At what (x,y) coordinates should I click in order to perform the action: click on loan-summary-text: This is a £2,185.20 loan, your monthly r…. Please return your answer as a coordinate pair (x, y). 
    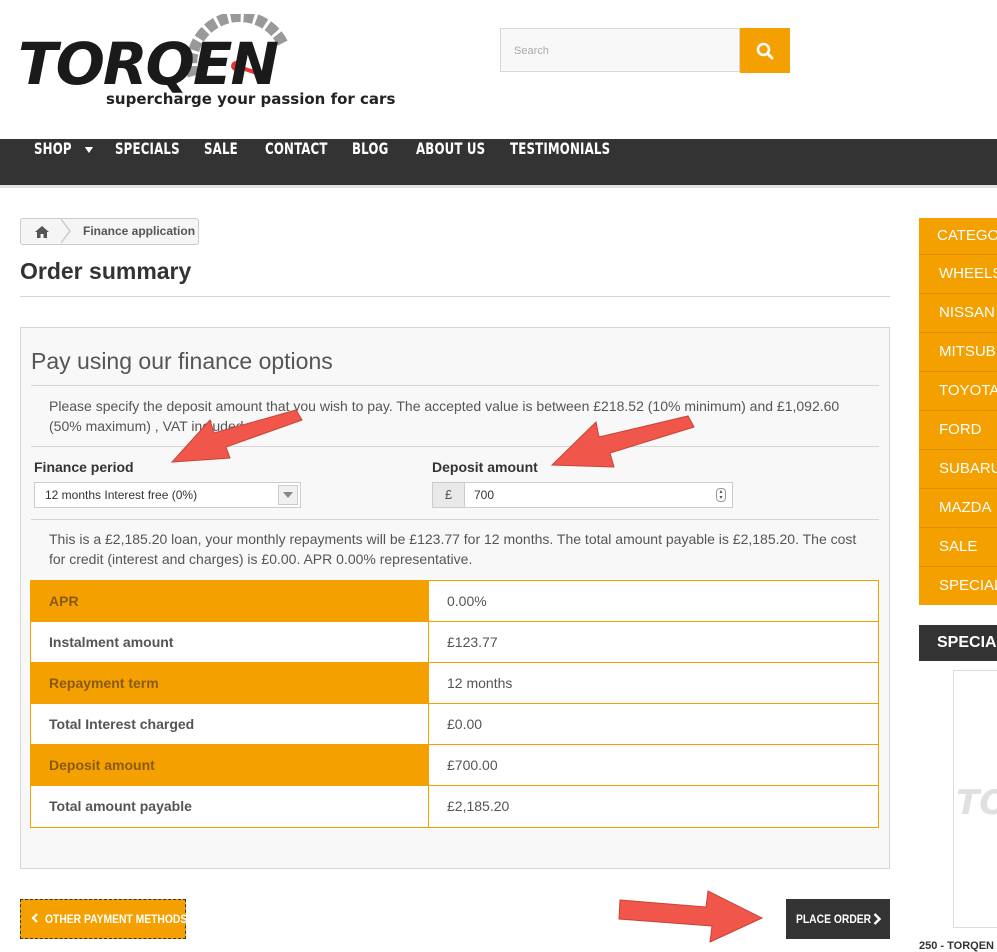
    Looking at the image, I should click on (453, 549).